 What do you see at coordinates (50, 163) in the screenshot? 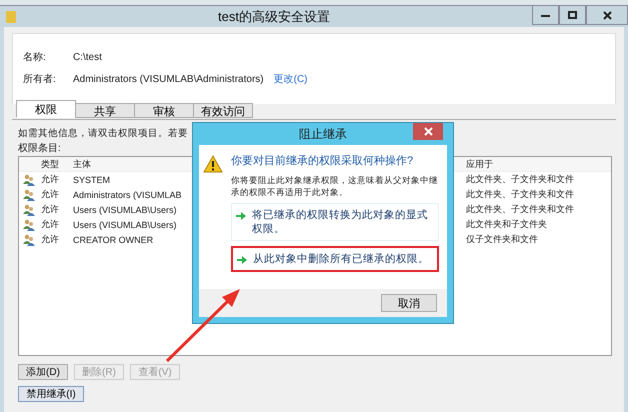
I see `column-header: 类型` at bounding box center [50, 163].